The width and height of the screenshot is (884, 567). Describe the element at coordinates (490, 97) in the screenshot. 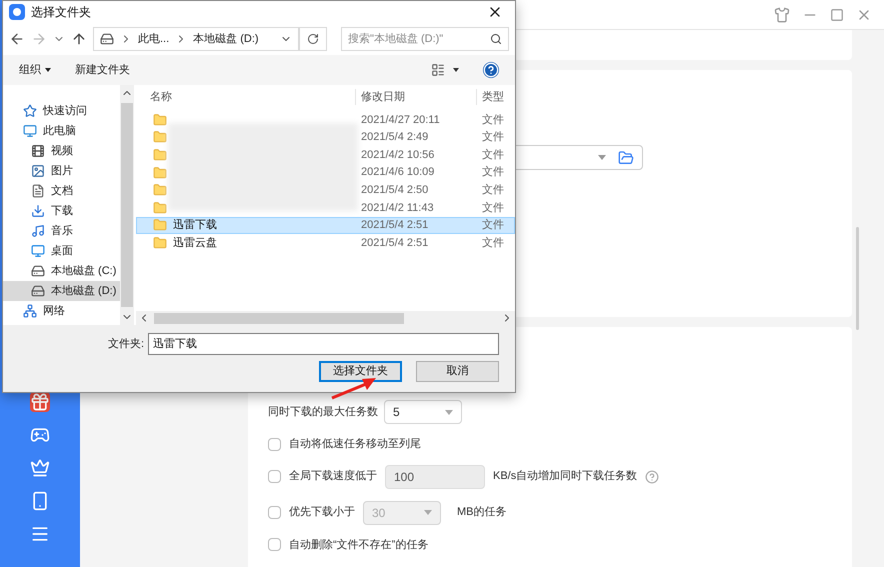

I see `column-header: 类型` at that location.